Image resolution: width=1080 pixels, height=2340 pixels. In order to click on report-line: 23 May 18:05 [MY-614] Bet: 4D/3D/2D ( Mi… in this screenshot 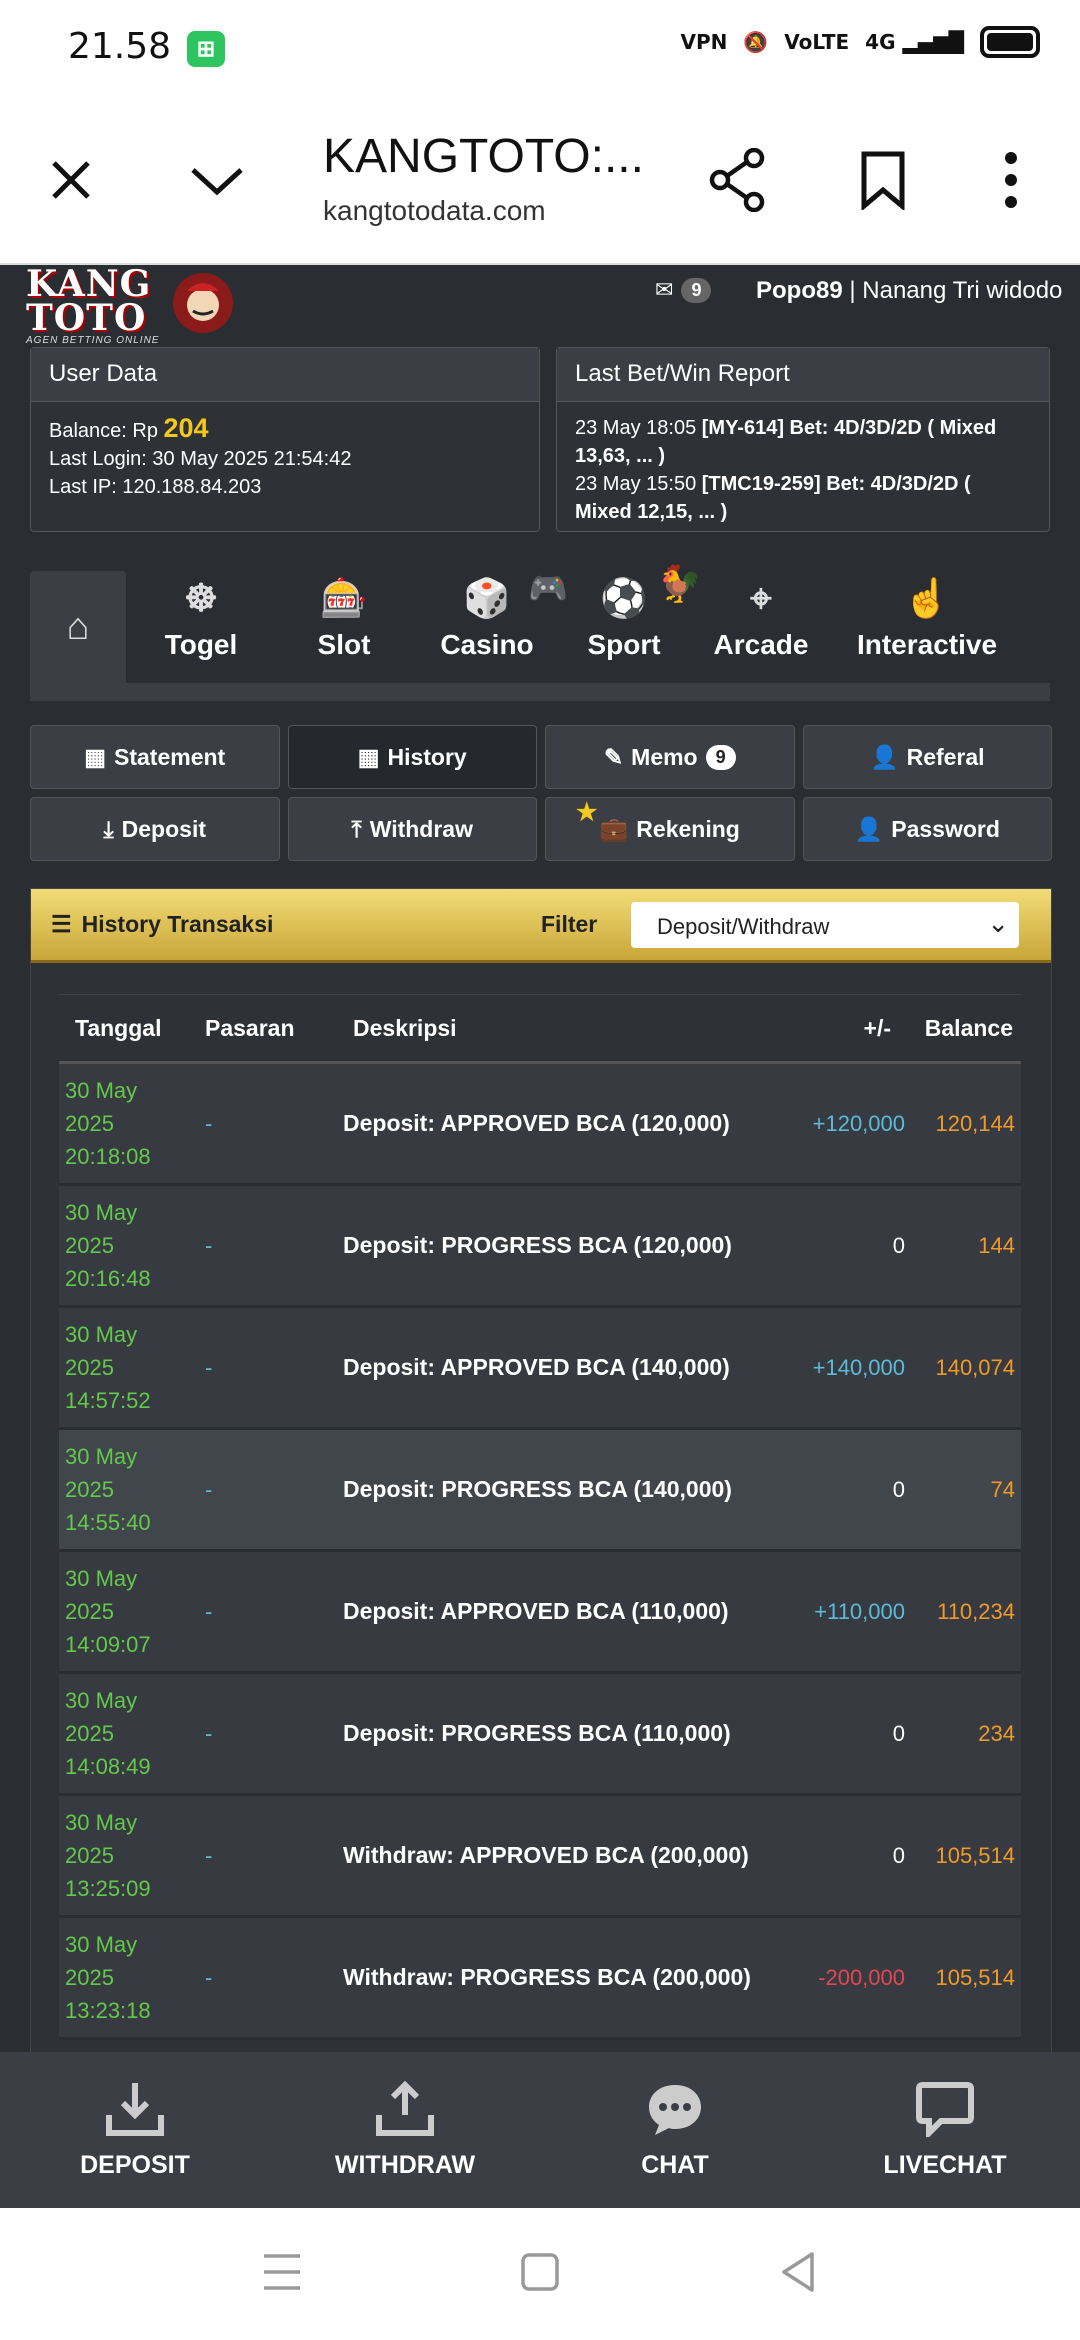, I will do `click(786, 442)`.